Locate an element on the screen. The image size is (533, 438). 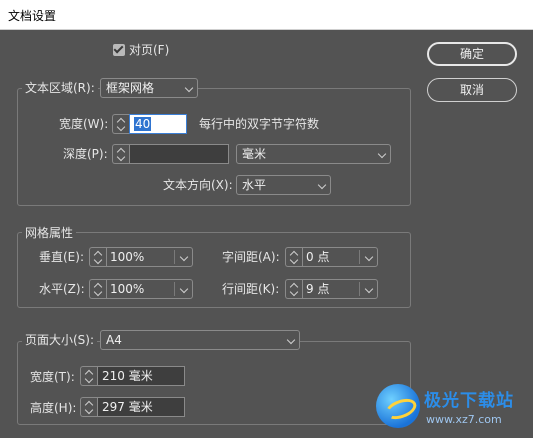
text-area-mode-dropdown: 框架网格 is located at coordinates (149, 88).